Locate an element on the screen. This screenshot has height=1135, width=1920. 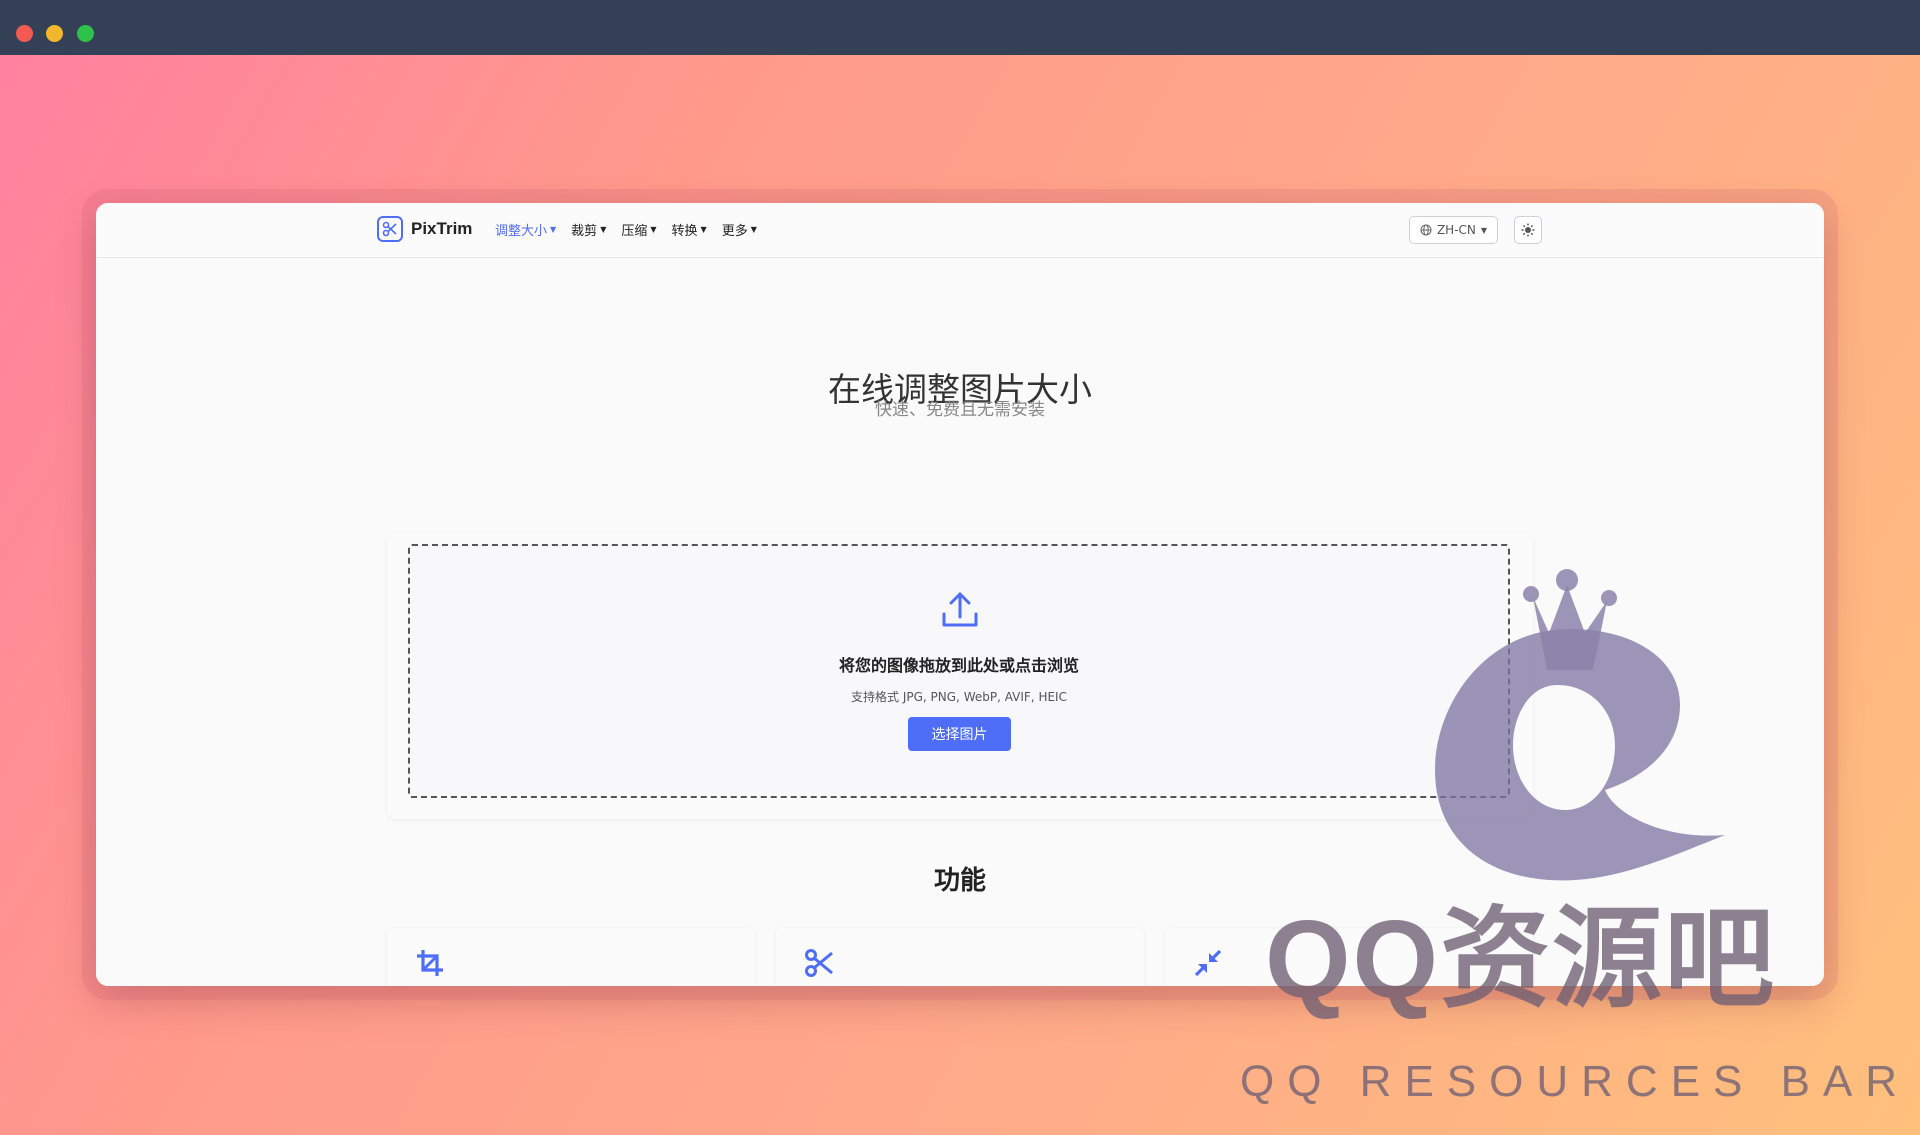
main-menu: 调整大小 ▼ 裁剪 ▼ 压缩 ▼ 转换 ▼ 更多 ▼ is located at coordinates (626, 229).